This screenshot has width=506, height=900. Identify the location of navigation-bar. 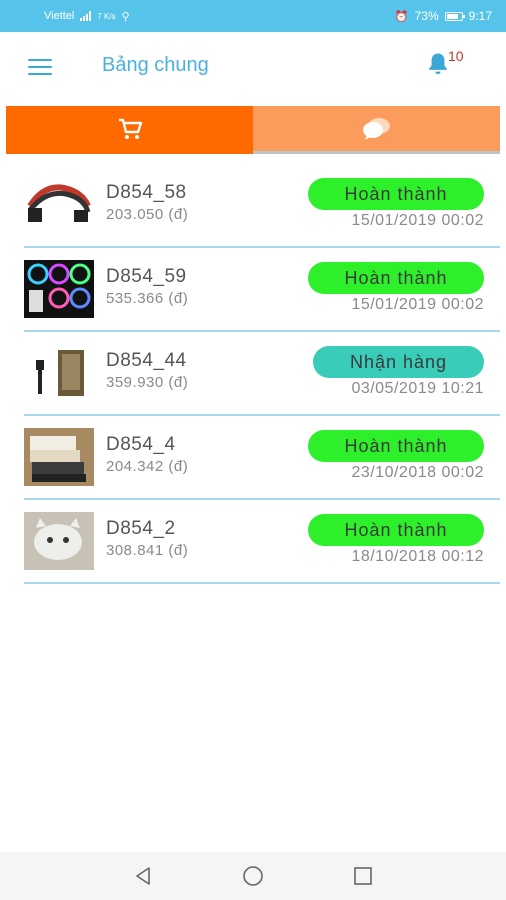
(253, 876).